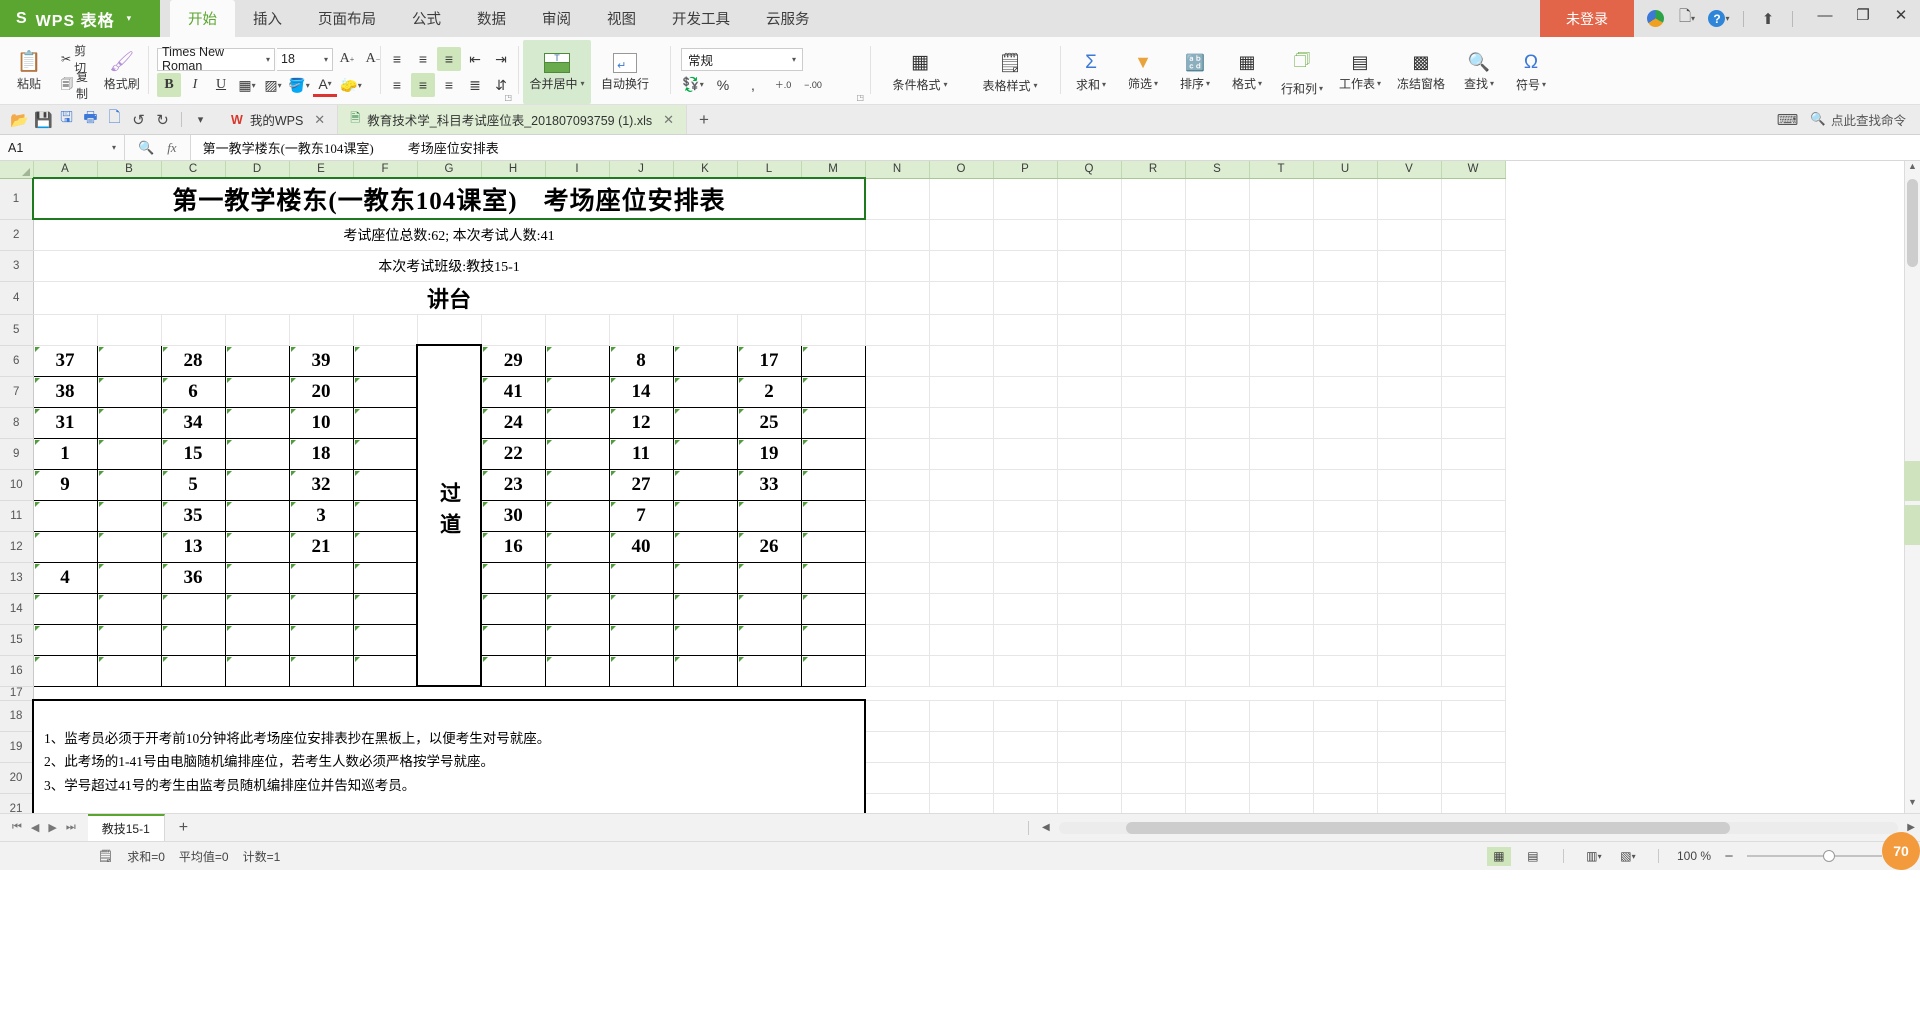 The height and width of the screenshot is (1032, 1920). Describe the element at coordinates (1409, 778) in the screenshot. I see `cell-V20` at that location.